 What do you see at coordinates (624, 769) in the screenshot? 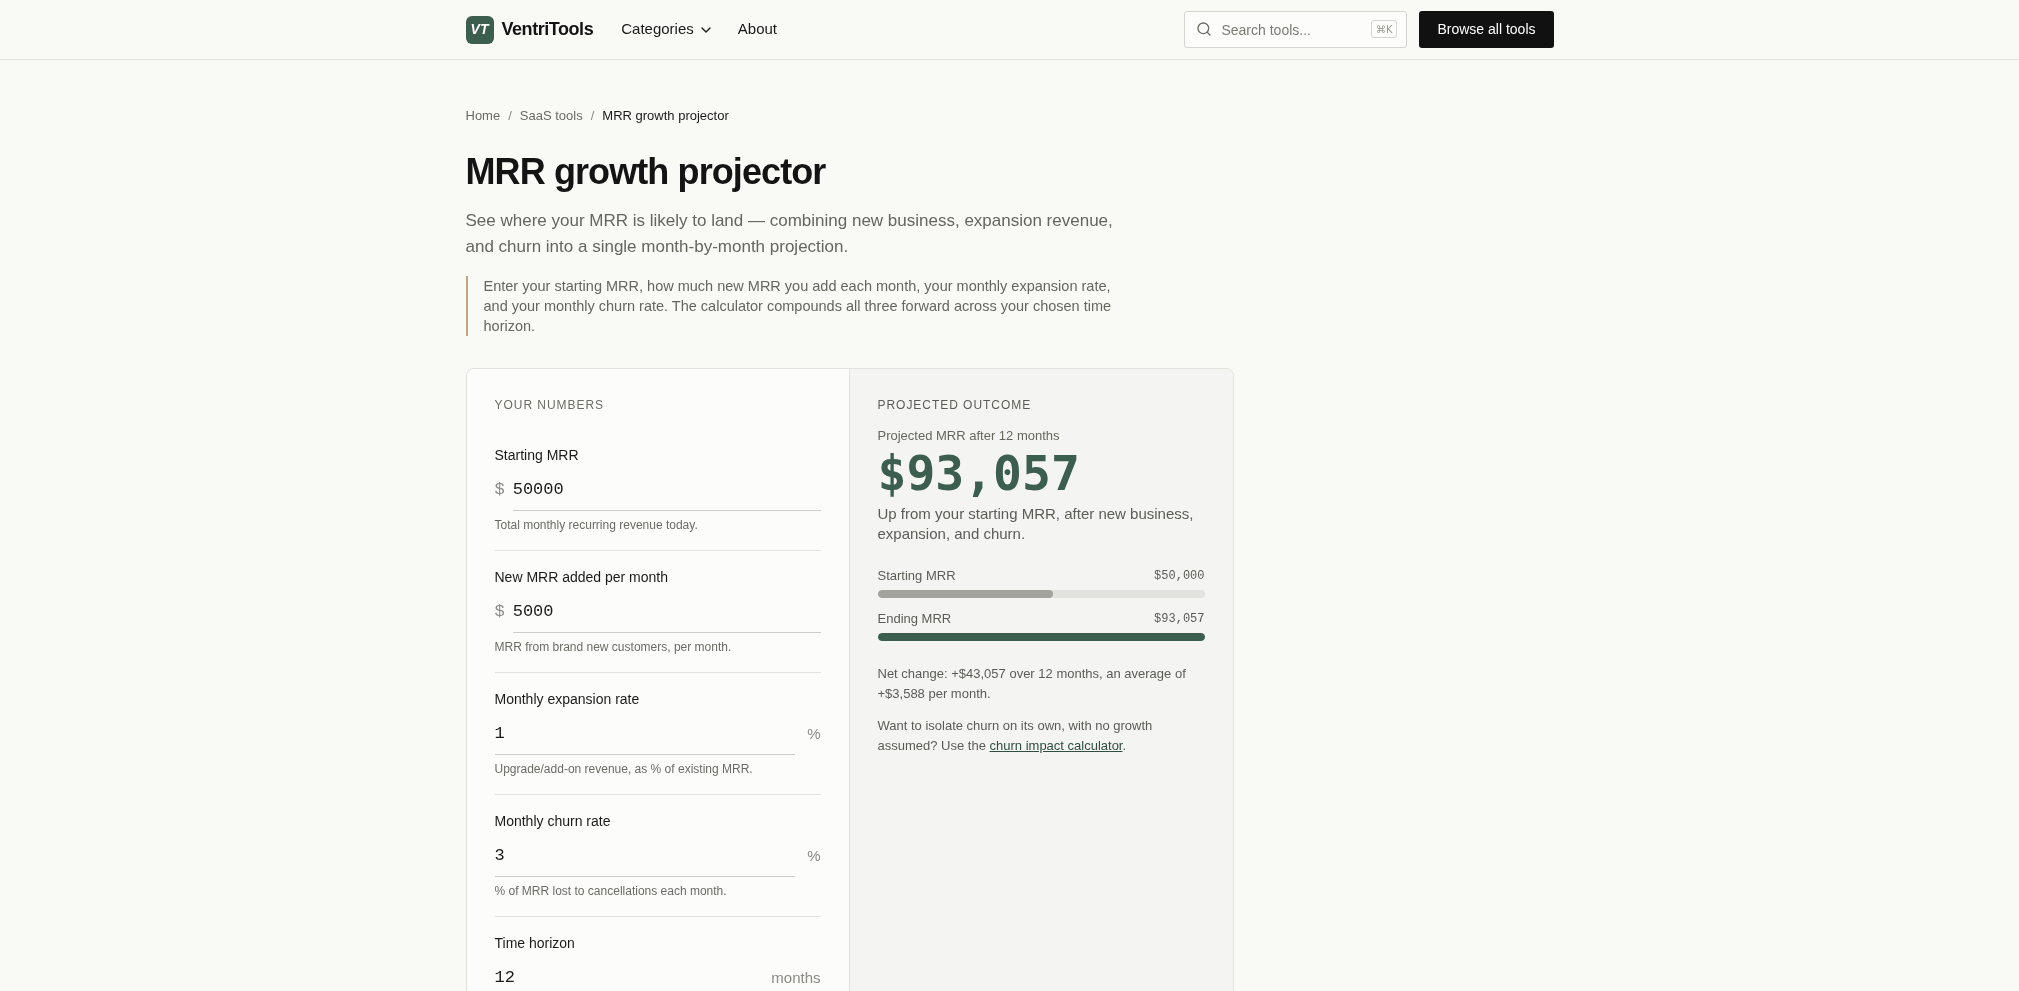
I see `field-hint: Upgrade/add-on revenue, as % of existing MRR.` at bounding box center [624, 769].